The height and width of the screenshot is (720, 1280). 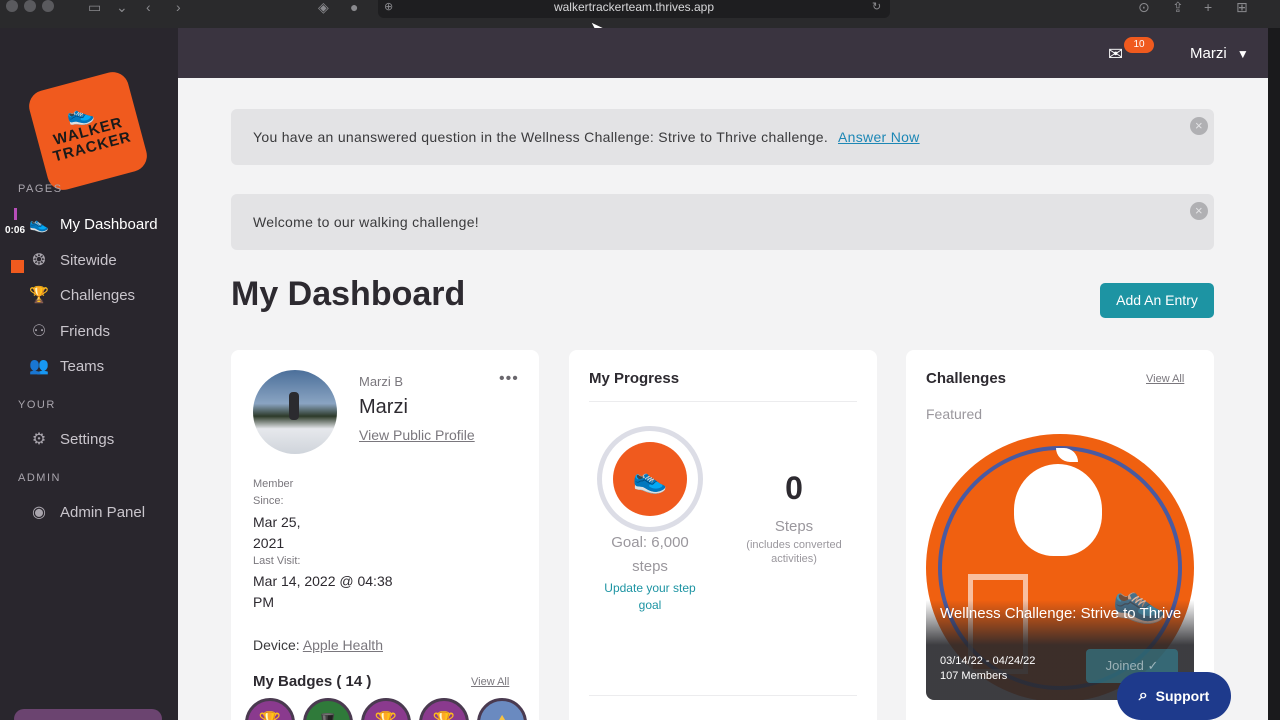 What do you see at coordinates (417, 435) in the screenshot?
I see `view-public-profile-link: View Public Profile` at bounding box center [417, 435].